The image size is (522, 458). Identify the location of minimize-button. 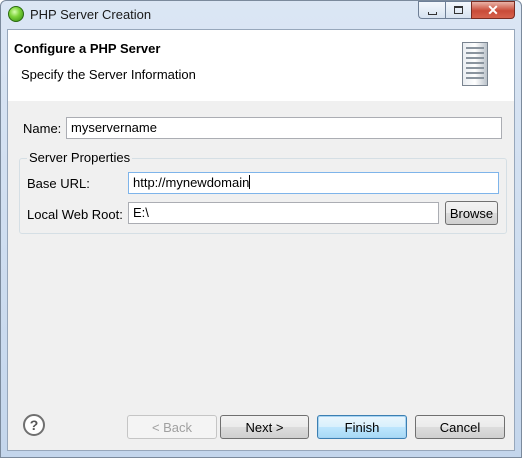
(431, 10).